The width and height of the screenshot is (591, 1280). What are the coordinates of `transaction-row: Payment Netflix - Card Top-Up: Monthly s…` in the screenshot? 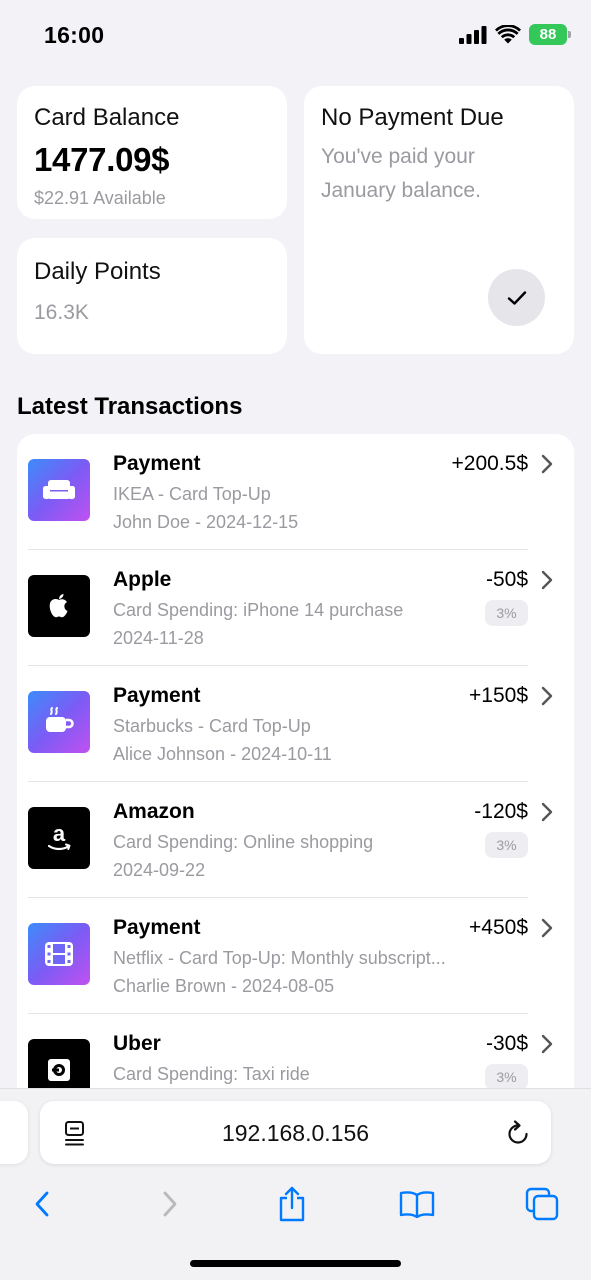 It's located at (295, 956).